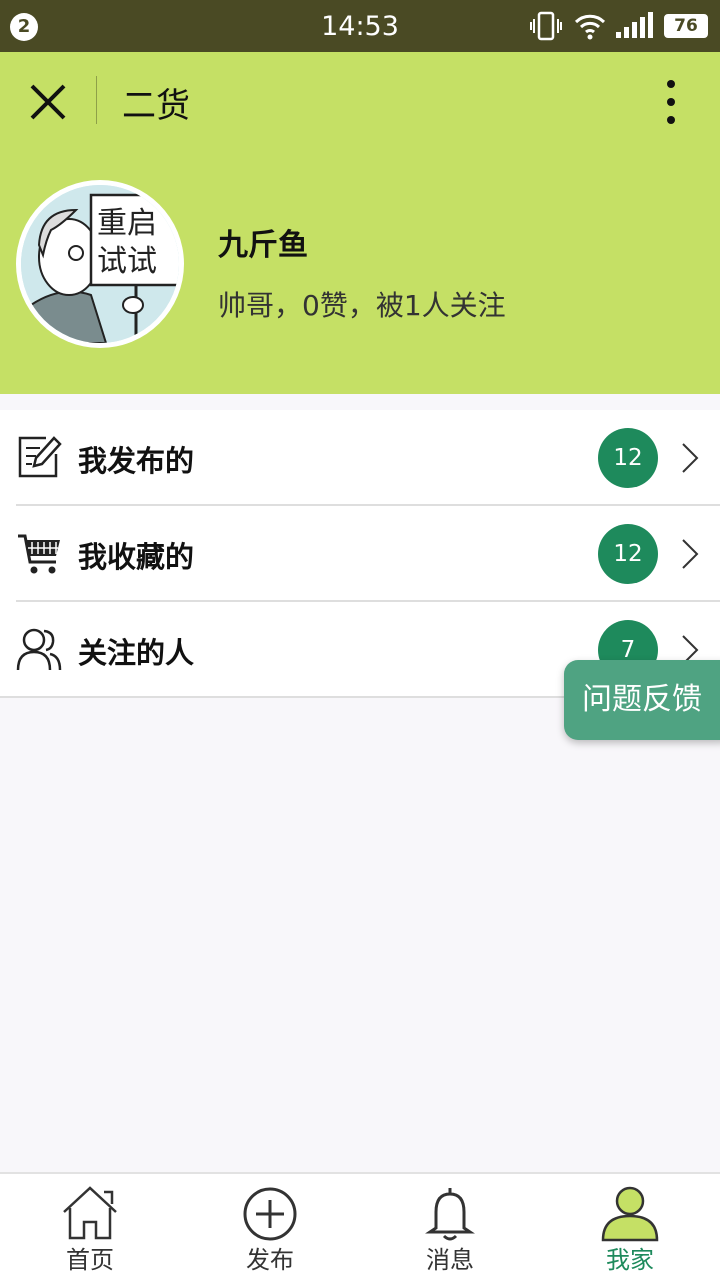  Describe the element at coordinates (450, 1214) in the screenshot. I see `bell-icon` at that location.